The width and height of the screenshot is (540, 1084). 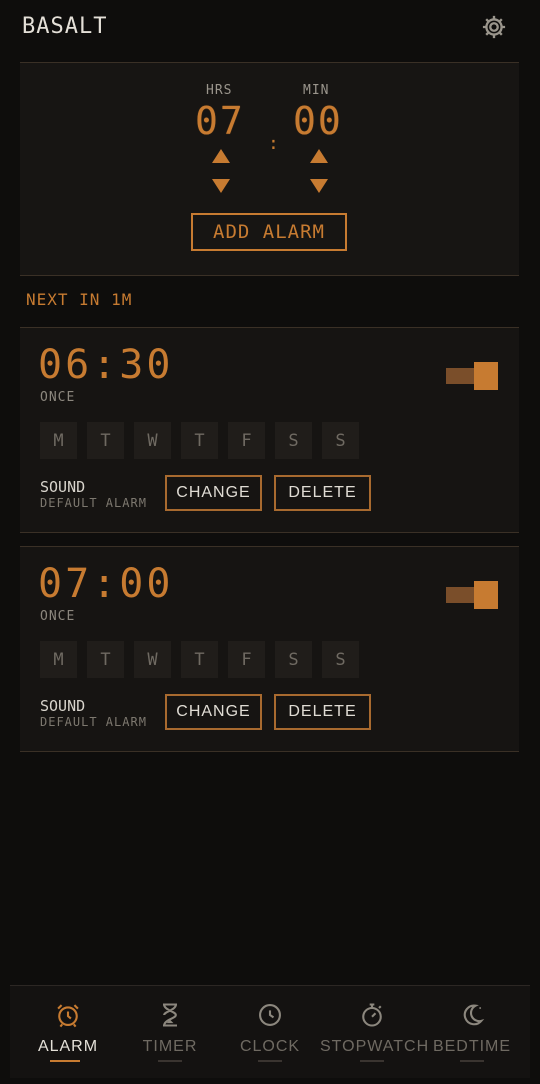 I want to click on minutes-label: MIN, so click(x=316, y=90).